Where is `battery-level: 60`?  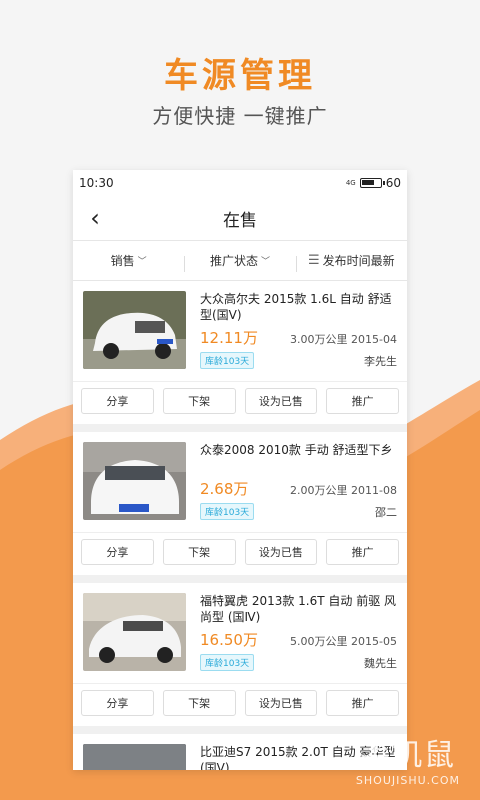
battery-level: 60 is located at coordinates (393, 183).